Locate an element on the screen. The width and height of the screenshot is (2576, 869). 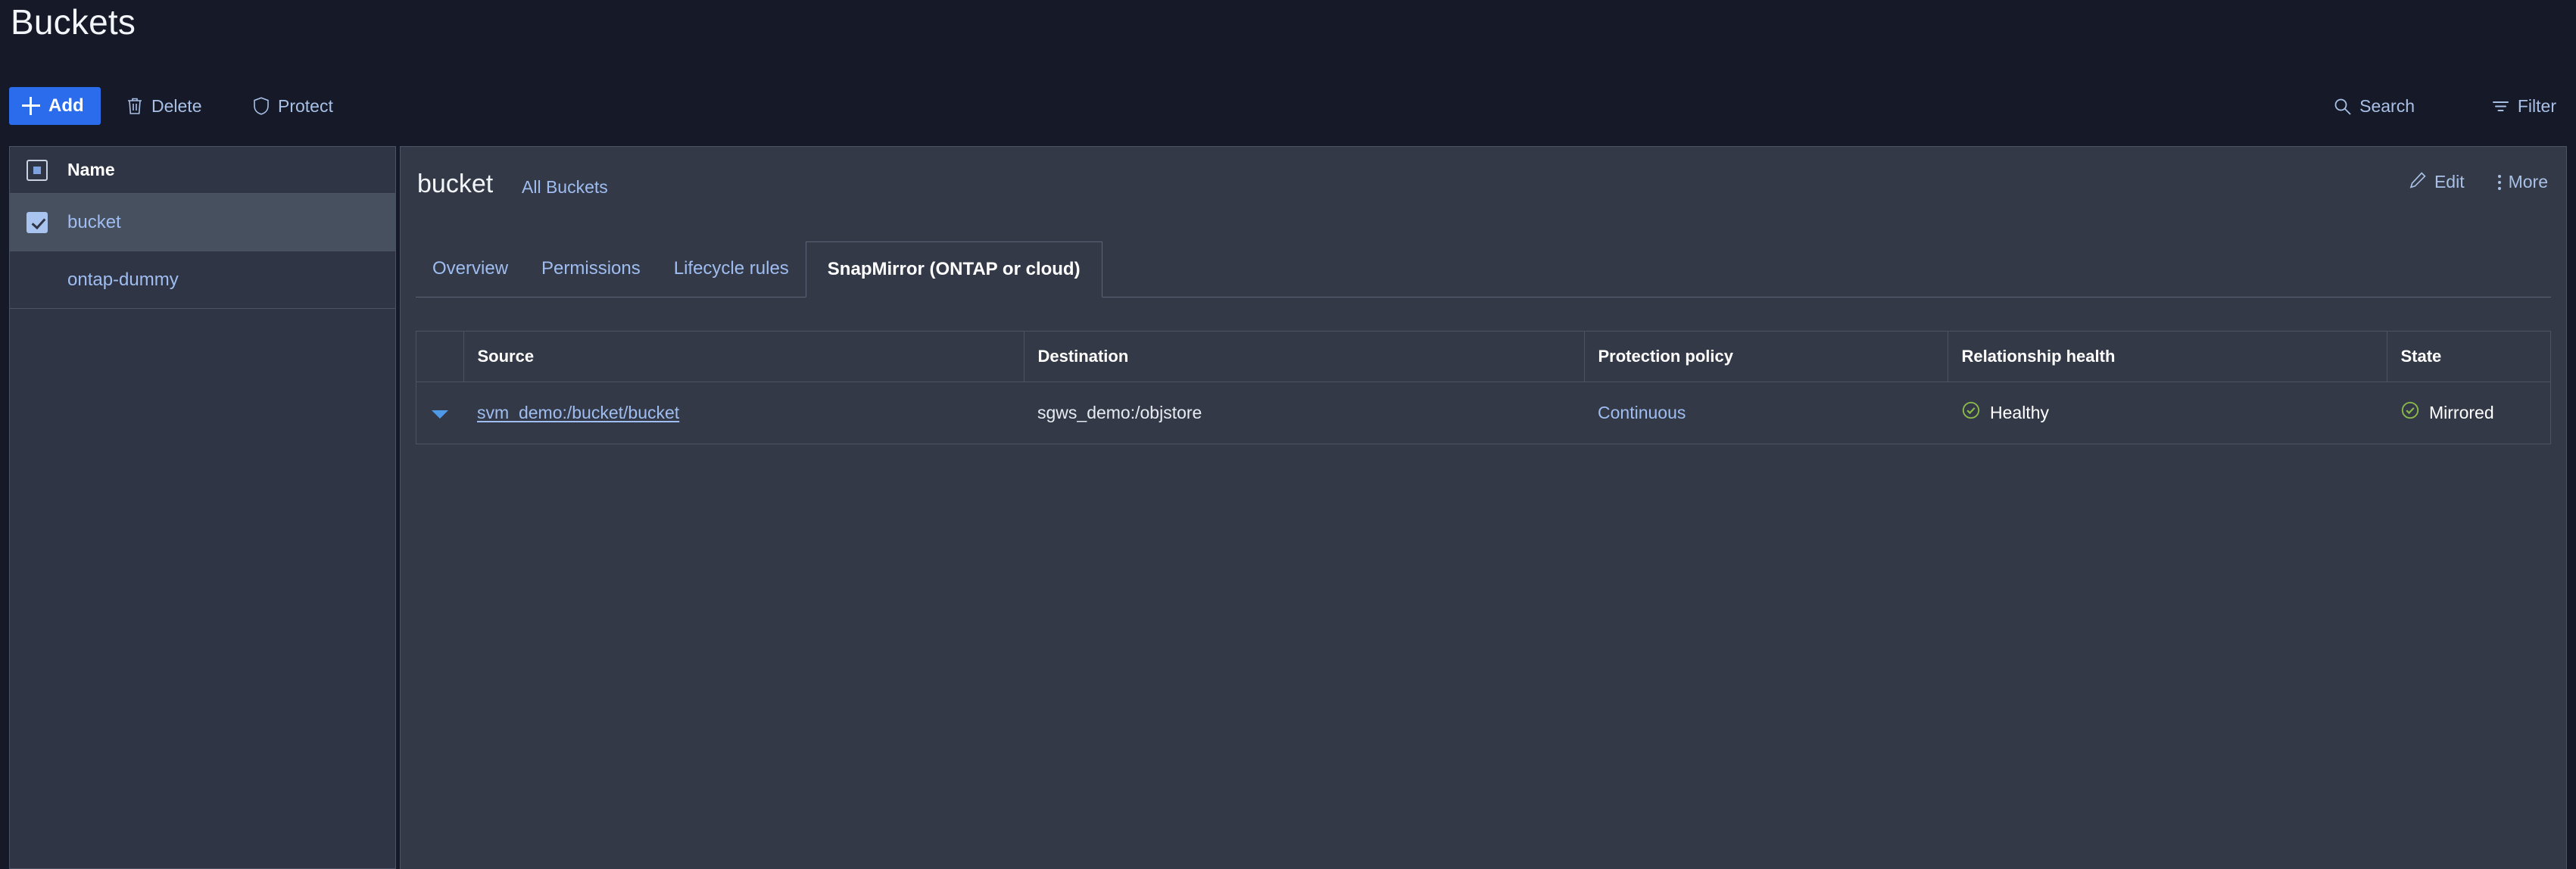
cell-source: svm_demo:/bucket/bucket is located at coordinates (743, 413).